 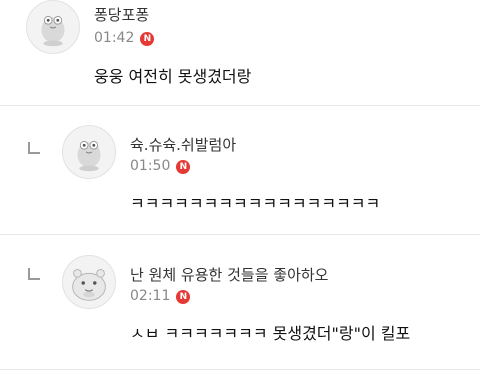 I want to click on comment-timestamp: 01:50 N, so click(x=160, y=166).